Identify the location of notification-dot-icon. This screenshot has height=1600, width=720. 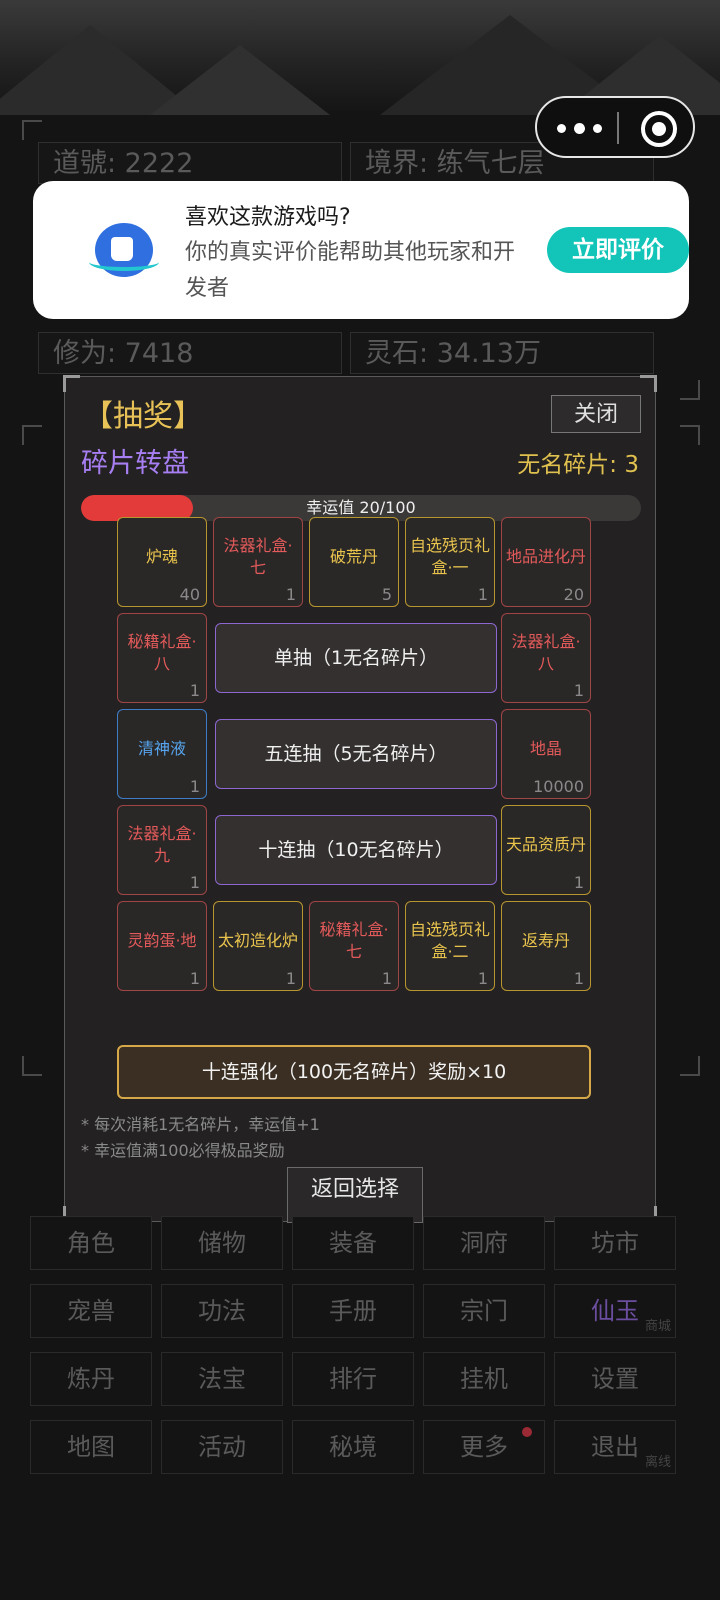
(527, 1432).